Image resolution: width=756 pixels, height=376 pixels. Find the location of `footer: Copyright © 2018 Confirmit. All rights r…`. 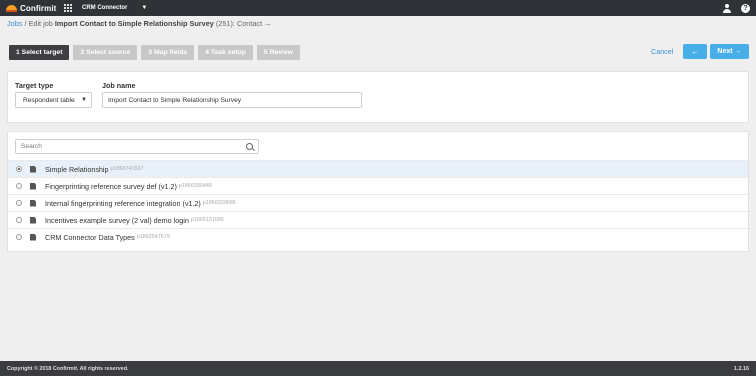

footer: Copyright © 2018 Confirmit. All rights r… is located at coordinates (378, 368).